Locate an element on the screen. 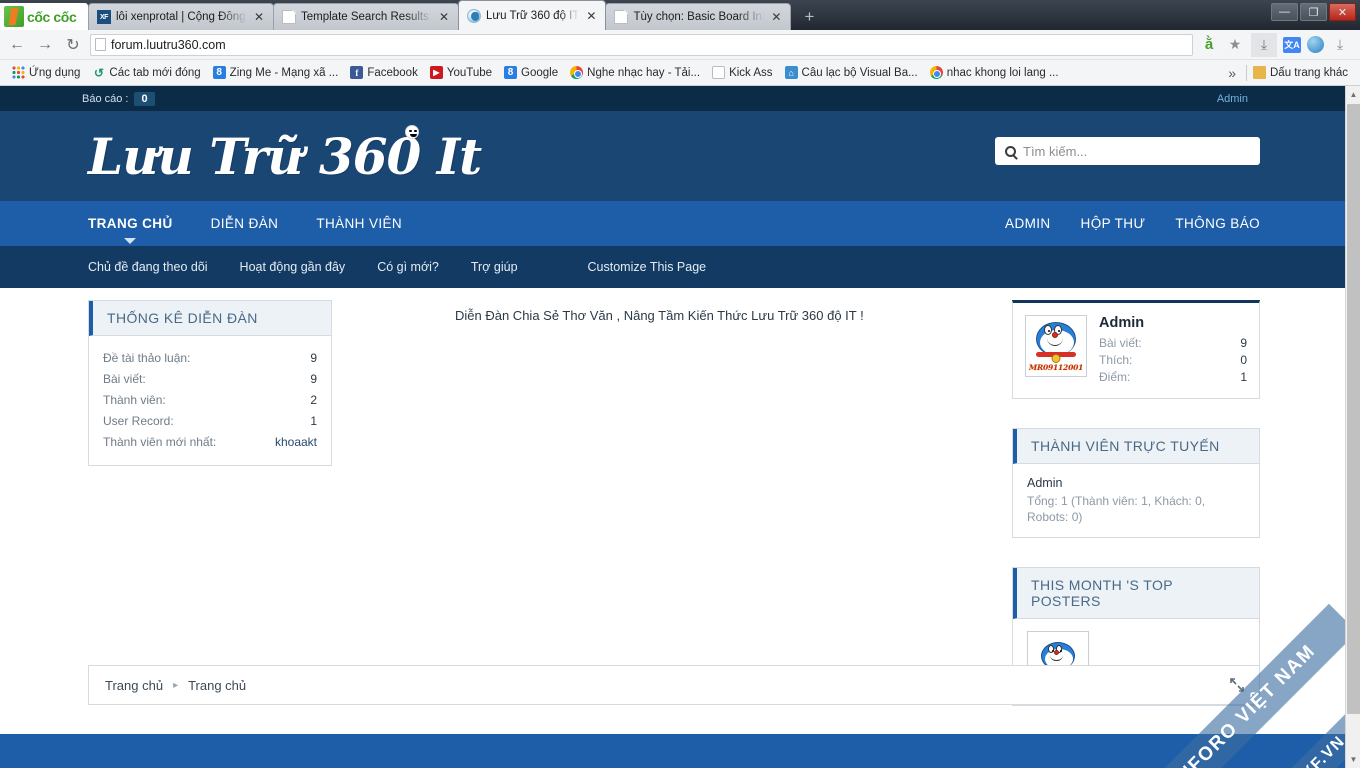  nav-item-thanh-vien: THÀNH VIÊN is located at coordinates (359, 223).